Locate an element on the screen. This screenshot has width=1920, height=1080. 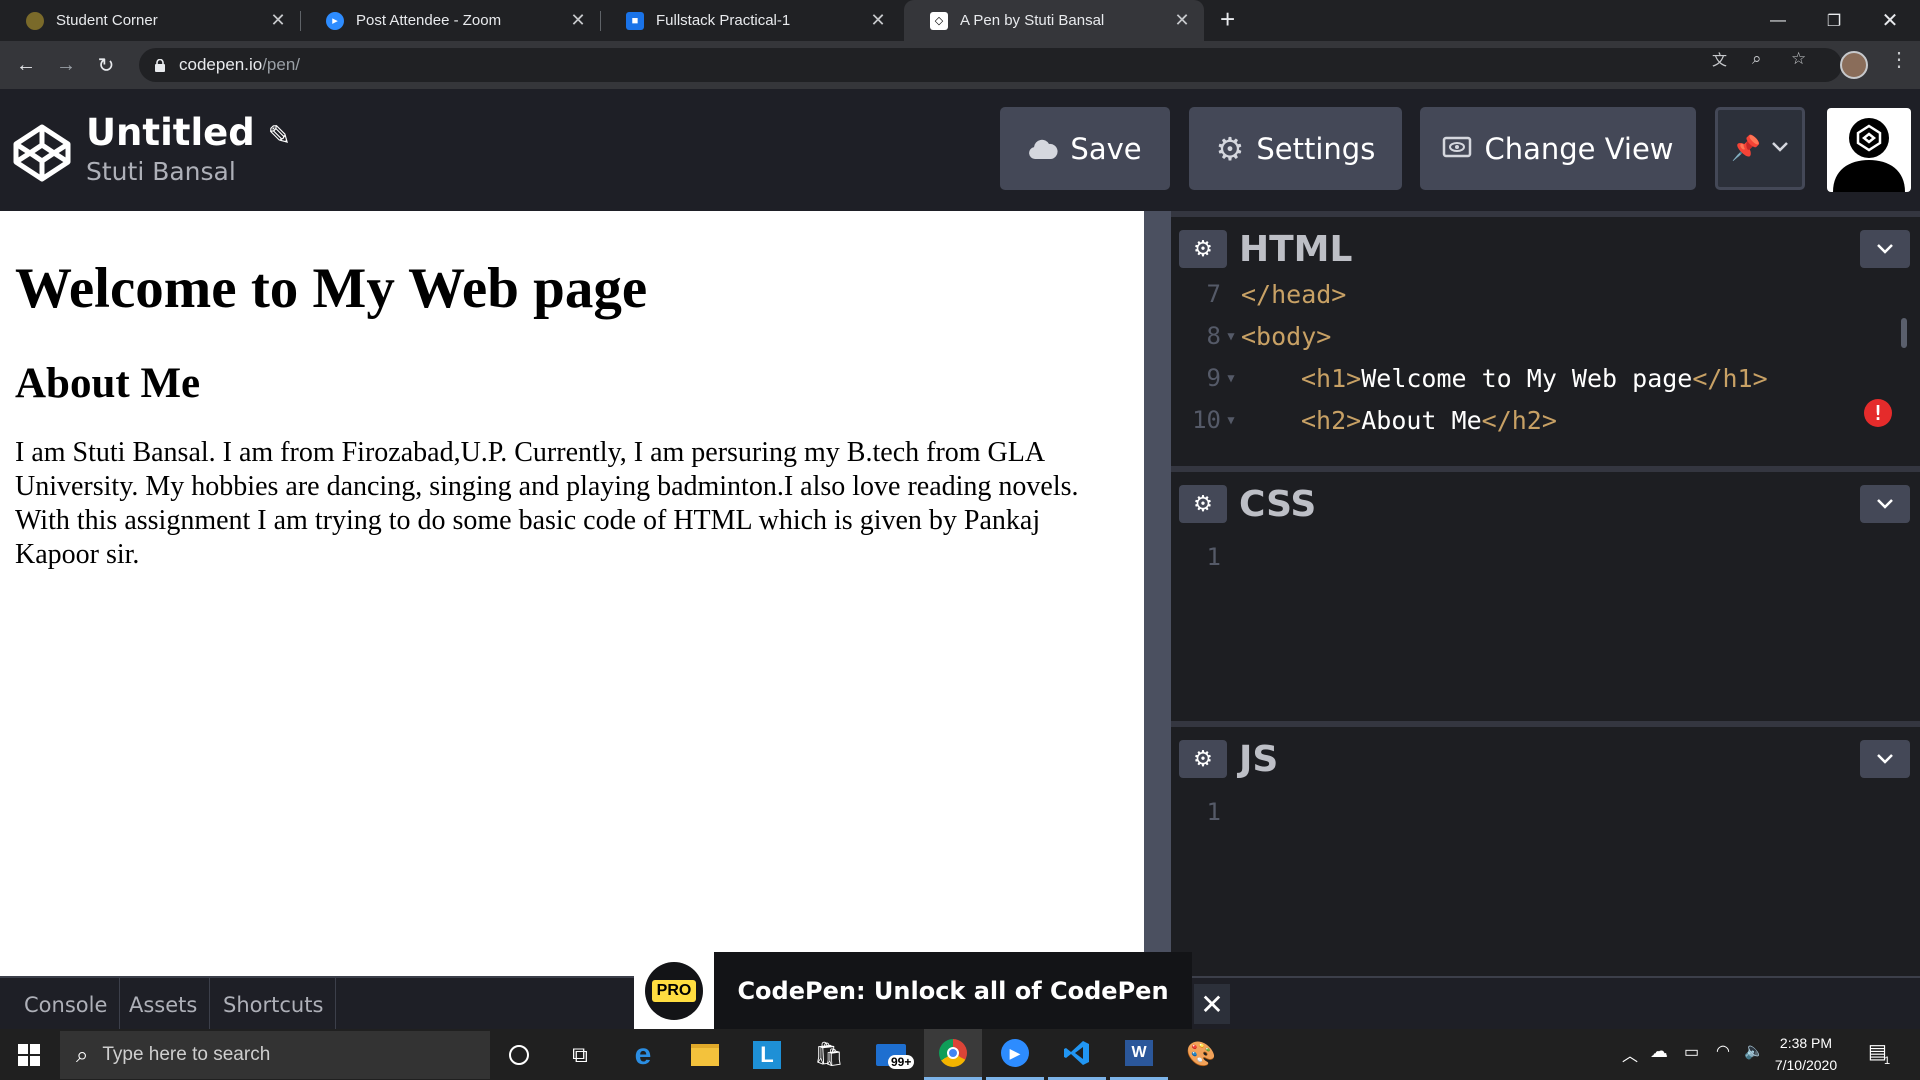
html-editor-header: ⚙ HTML is located at coordinates (1545, 242).